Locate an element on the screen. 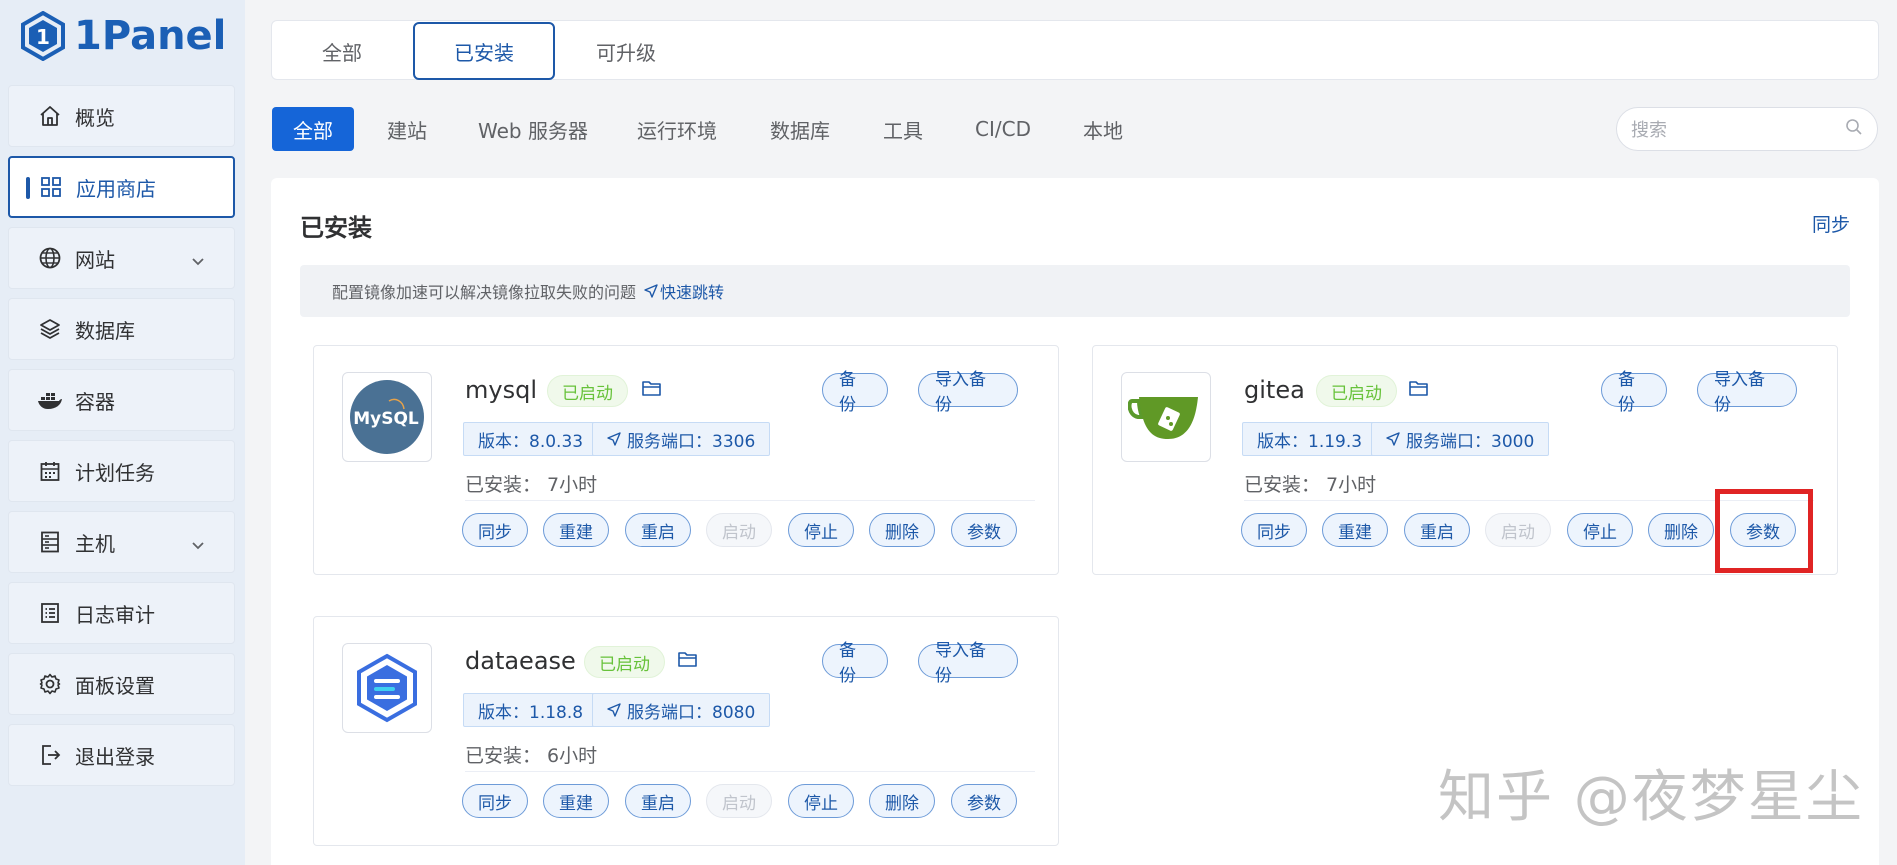  port-text: 服务端口：8080 is located at coordinates (691, 712).